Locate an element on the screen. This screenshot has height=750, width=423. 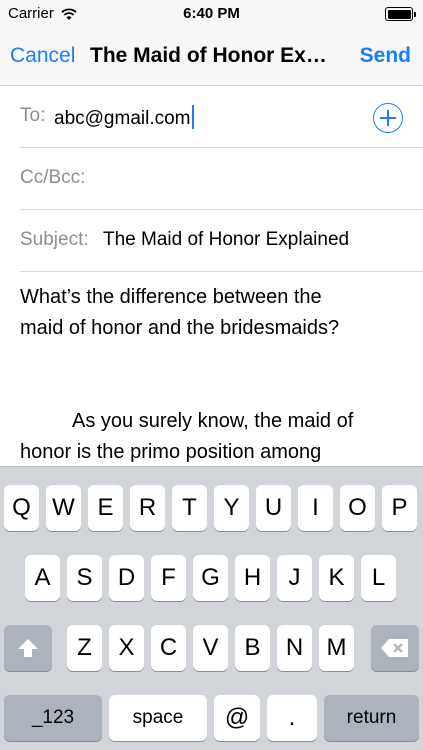
key-v: V is located at coordinates (210, 648).